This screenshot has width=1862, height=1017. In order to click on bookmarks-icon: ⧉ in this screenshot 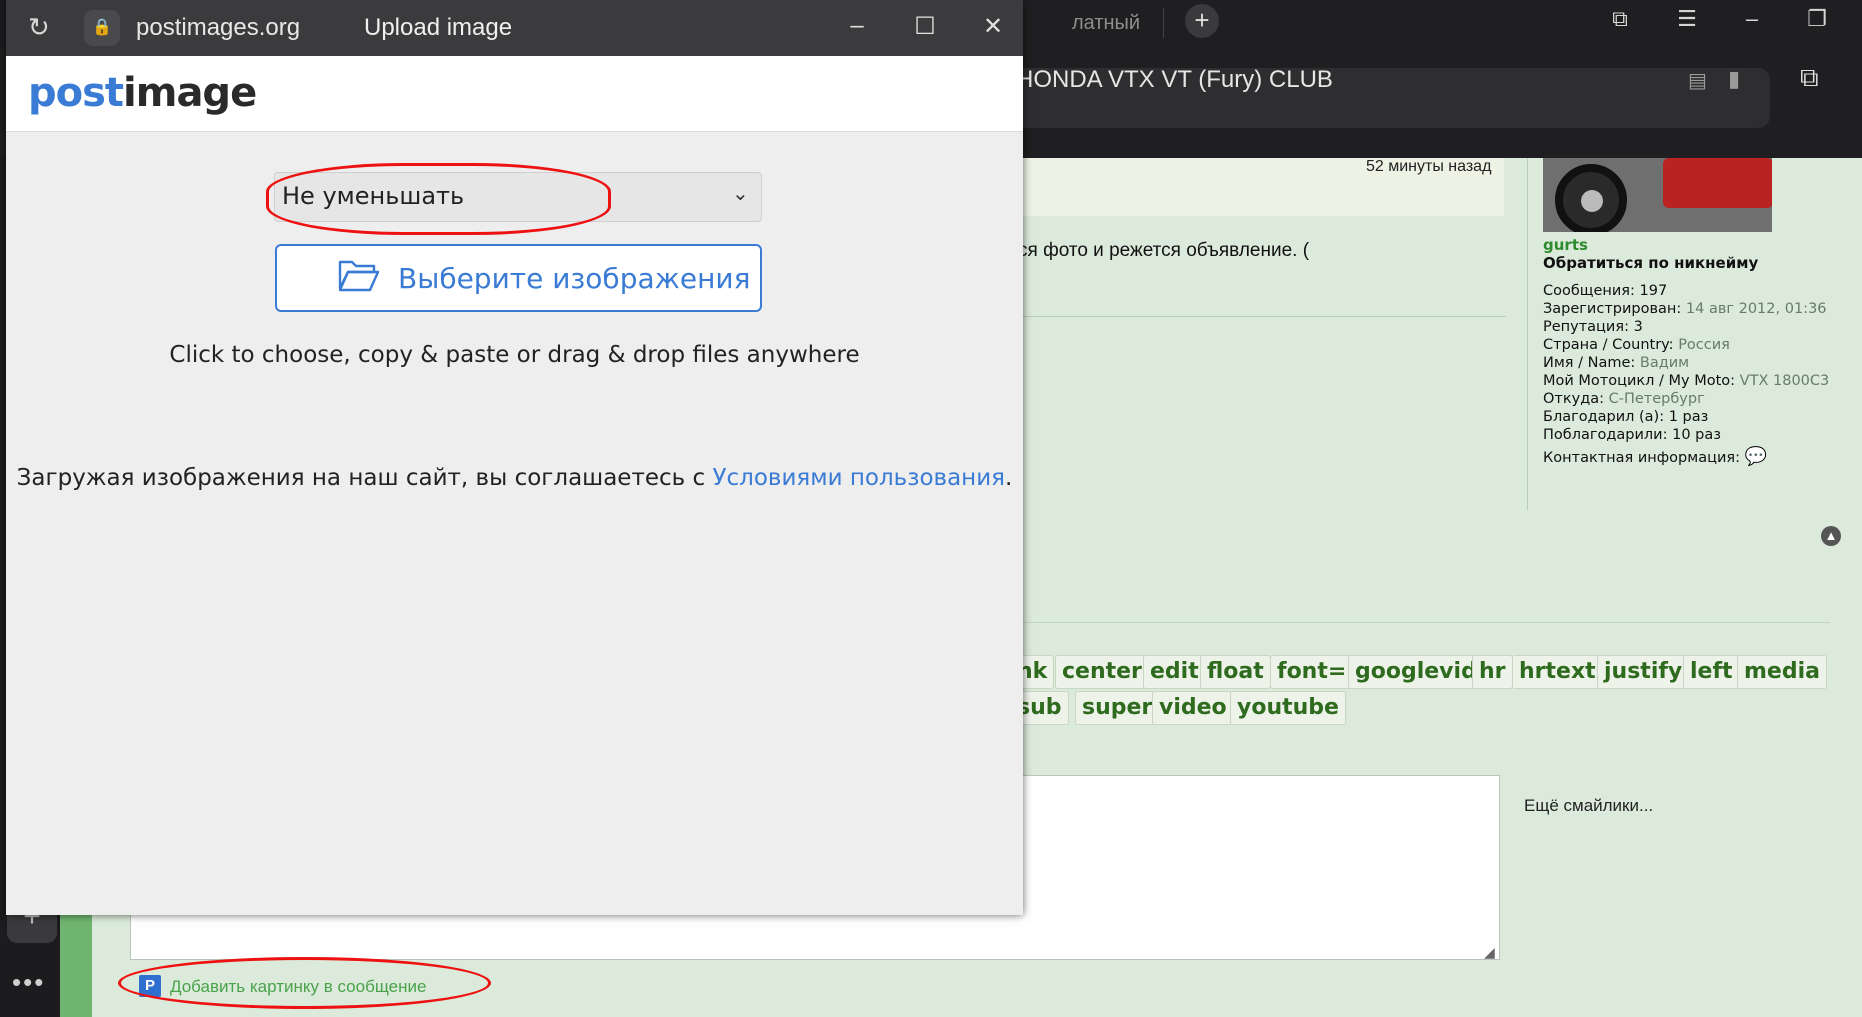, I will do `click(1620, 19)`.